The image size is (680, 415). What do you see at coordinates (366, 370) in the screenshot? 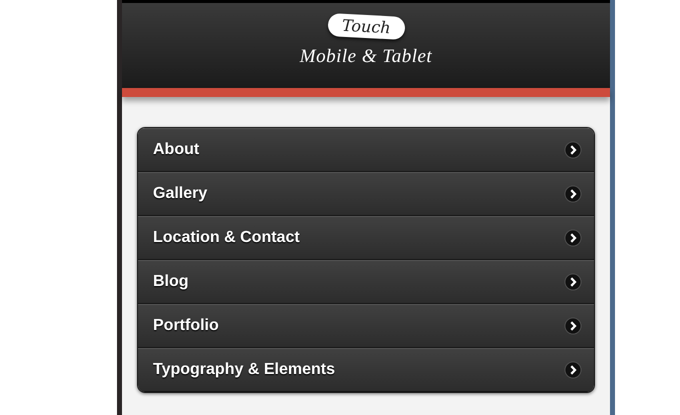
I see `menu-item: Typography & Elements` at bounding box center [366, 370].